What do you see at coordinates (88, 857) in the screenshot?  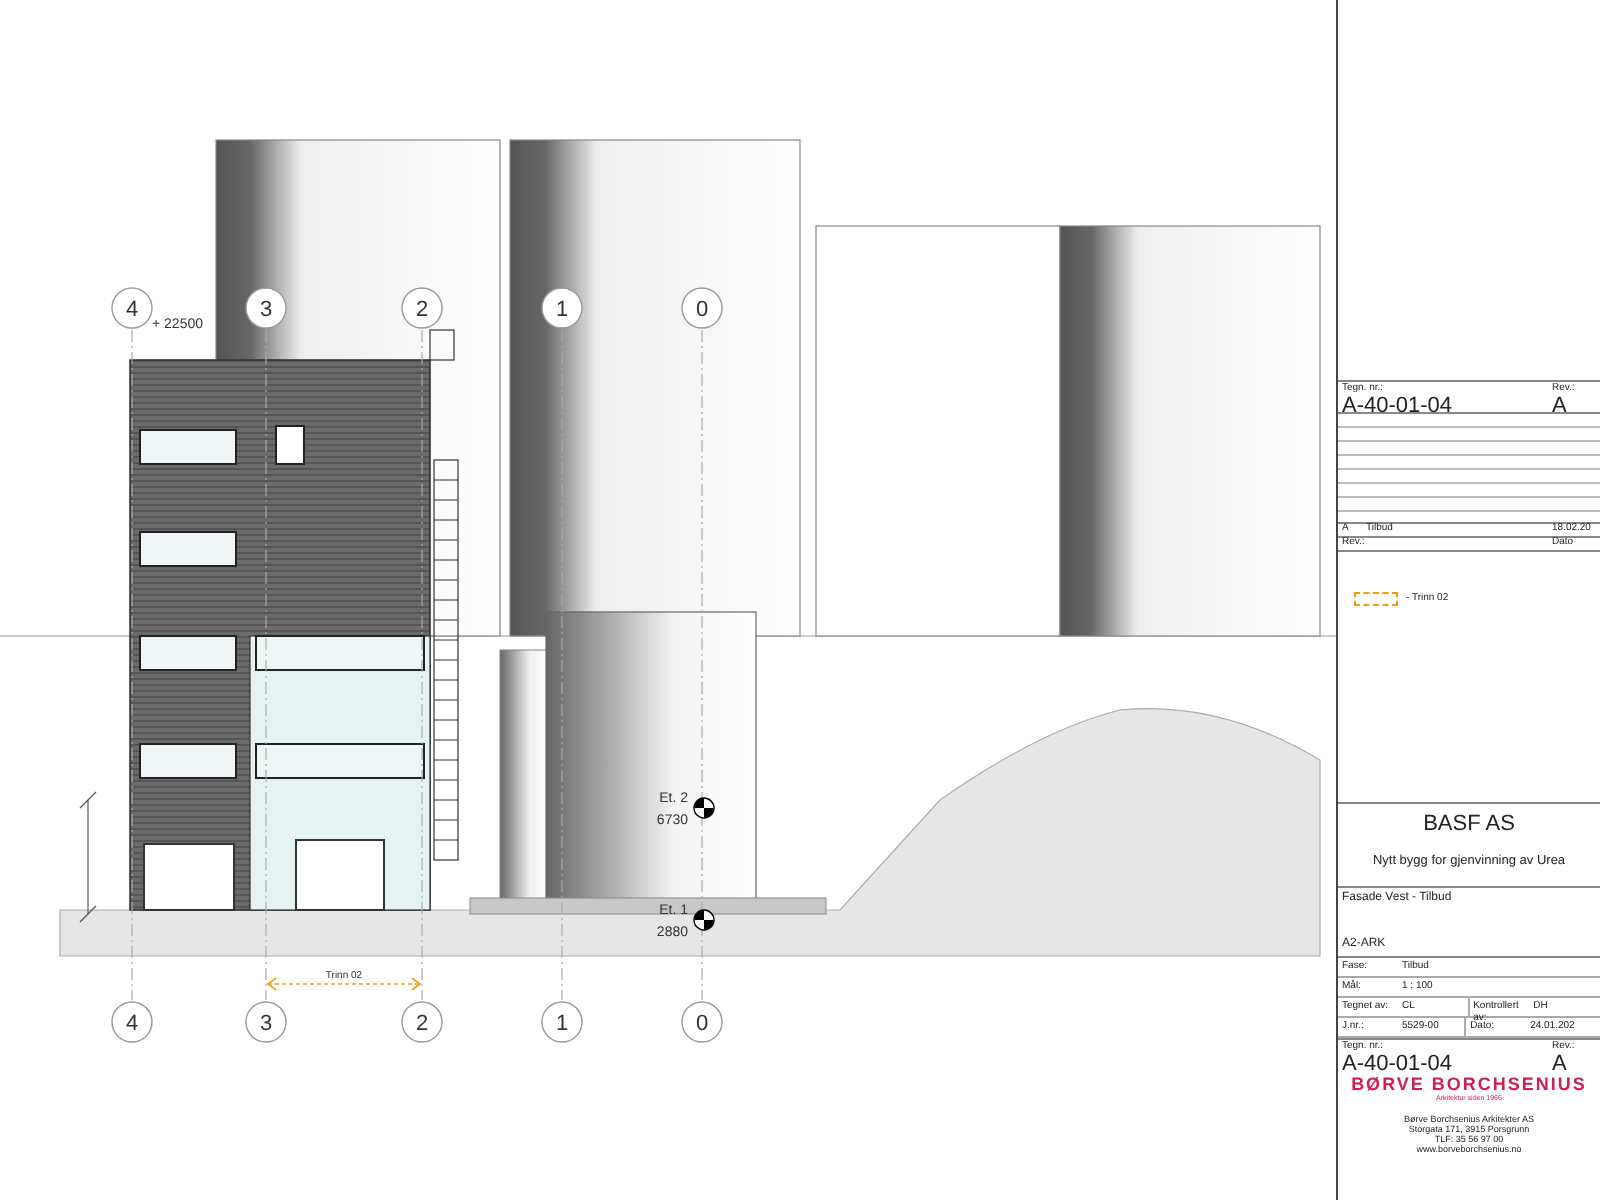 I see `dimension-line` at bounding box center [88, 857].